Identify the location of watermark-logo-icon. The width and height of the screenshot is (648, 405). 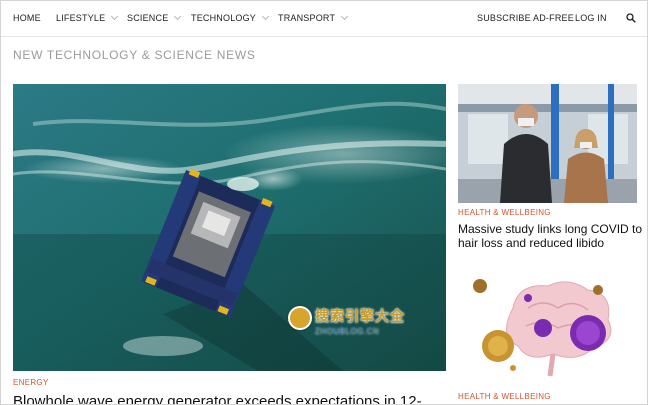
(300, 318).